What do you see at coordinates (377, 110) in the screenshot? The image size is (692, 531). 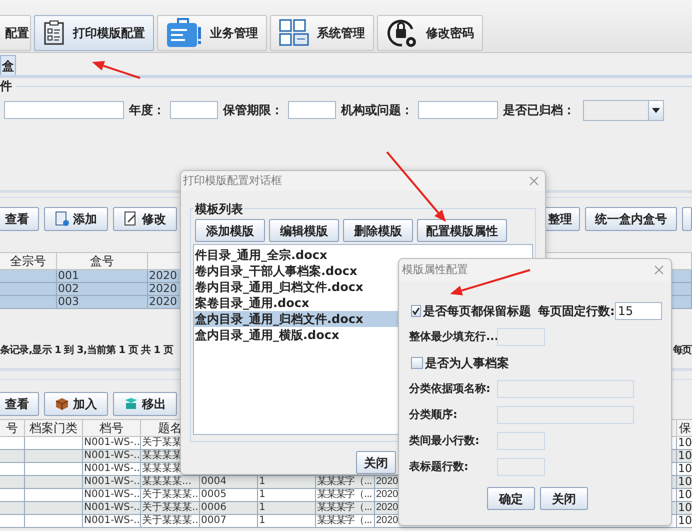 I see `field-label: 机构或问题：` at bounding box center [377, 110].